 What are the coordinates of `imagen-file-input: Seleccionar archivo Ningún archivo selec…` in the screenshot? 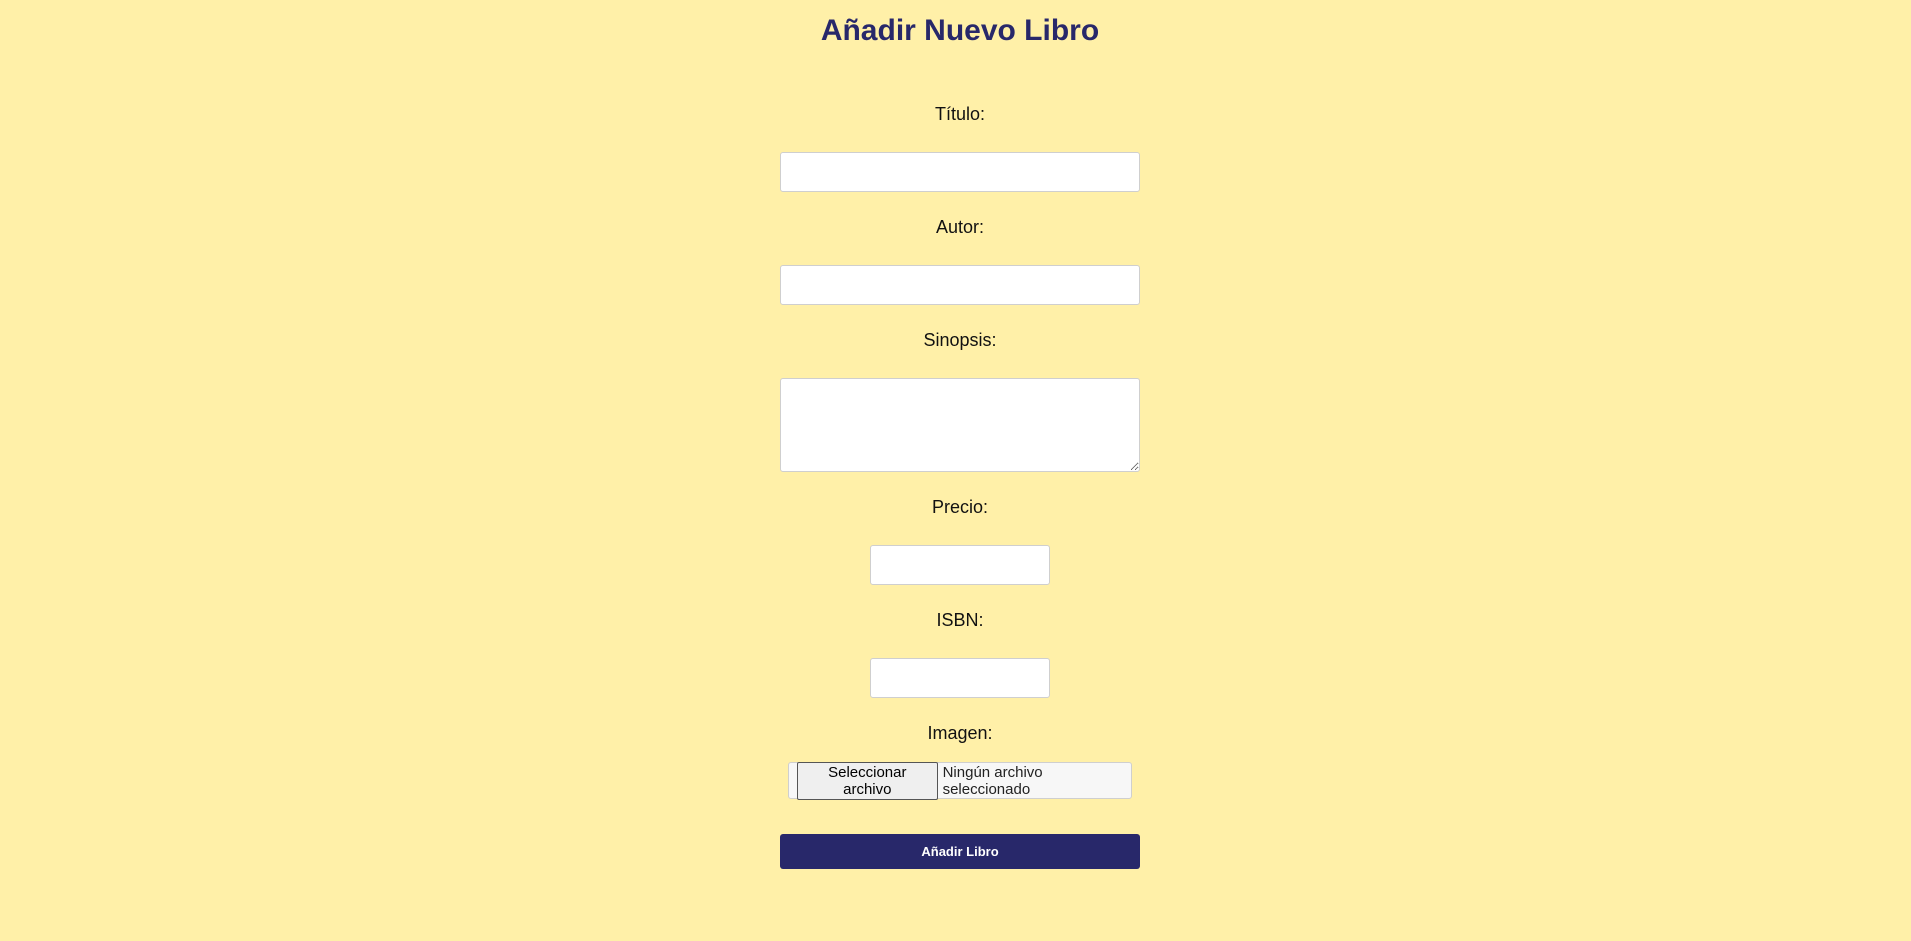 It's located at (960, 780).